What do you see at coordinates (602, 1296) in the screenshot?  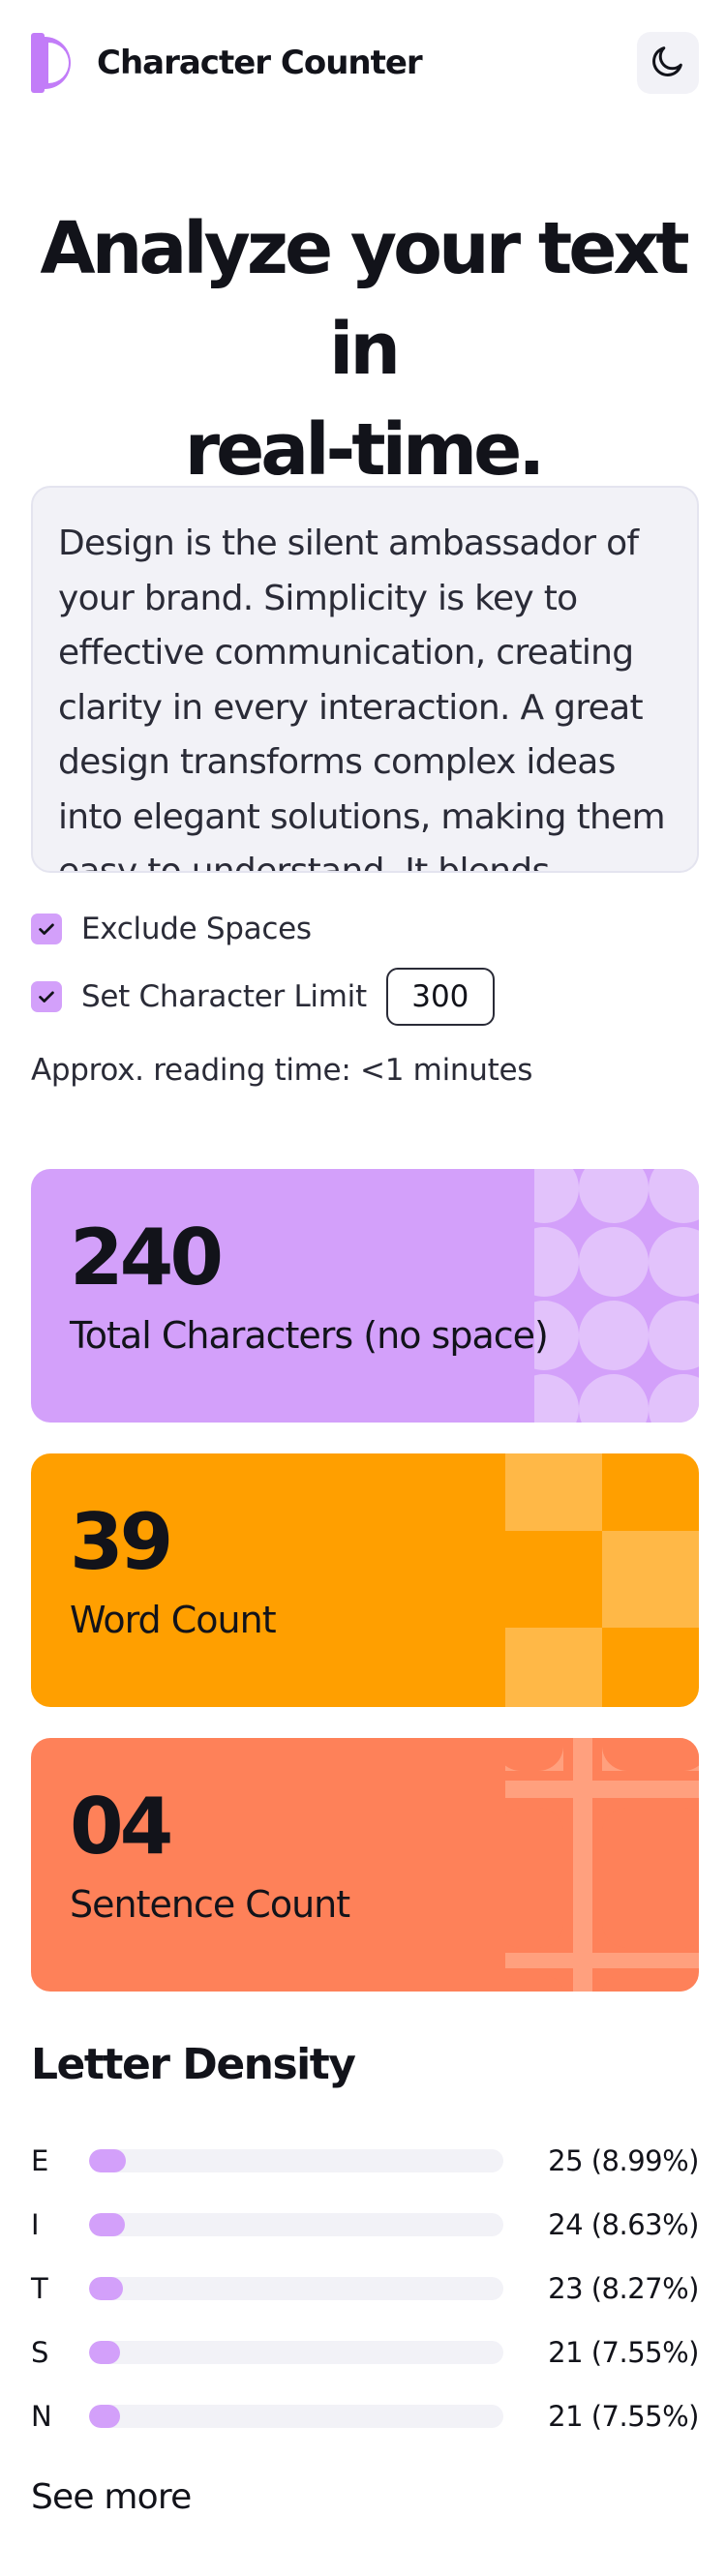 I see `circles-pattern` at bounding box center [602, 1296].